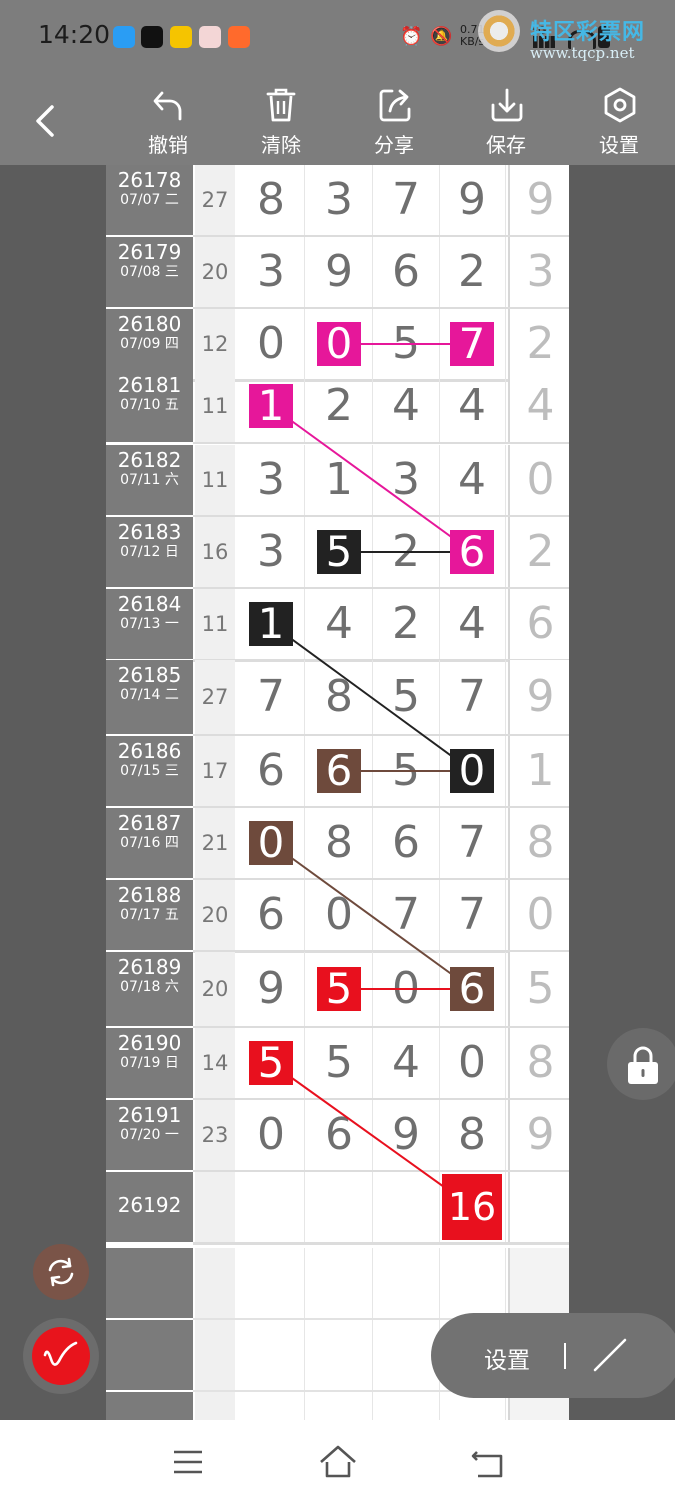 The image size is (675, 1500). I want to click on menu-icon, so click(188, 1462).